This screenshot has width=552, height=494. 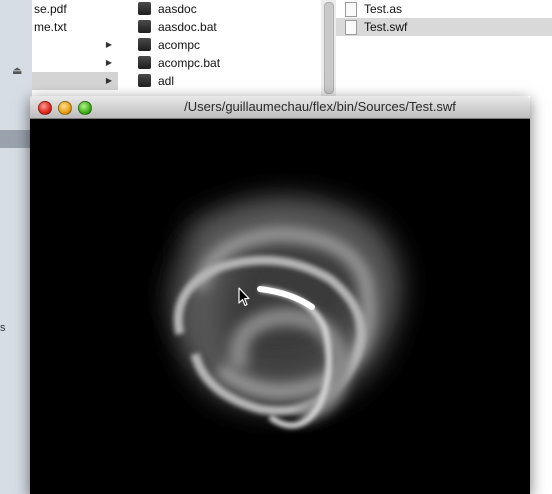 I want to click on list-item-label: aasdoc.bat, so click(x=187, y=27).